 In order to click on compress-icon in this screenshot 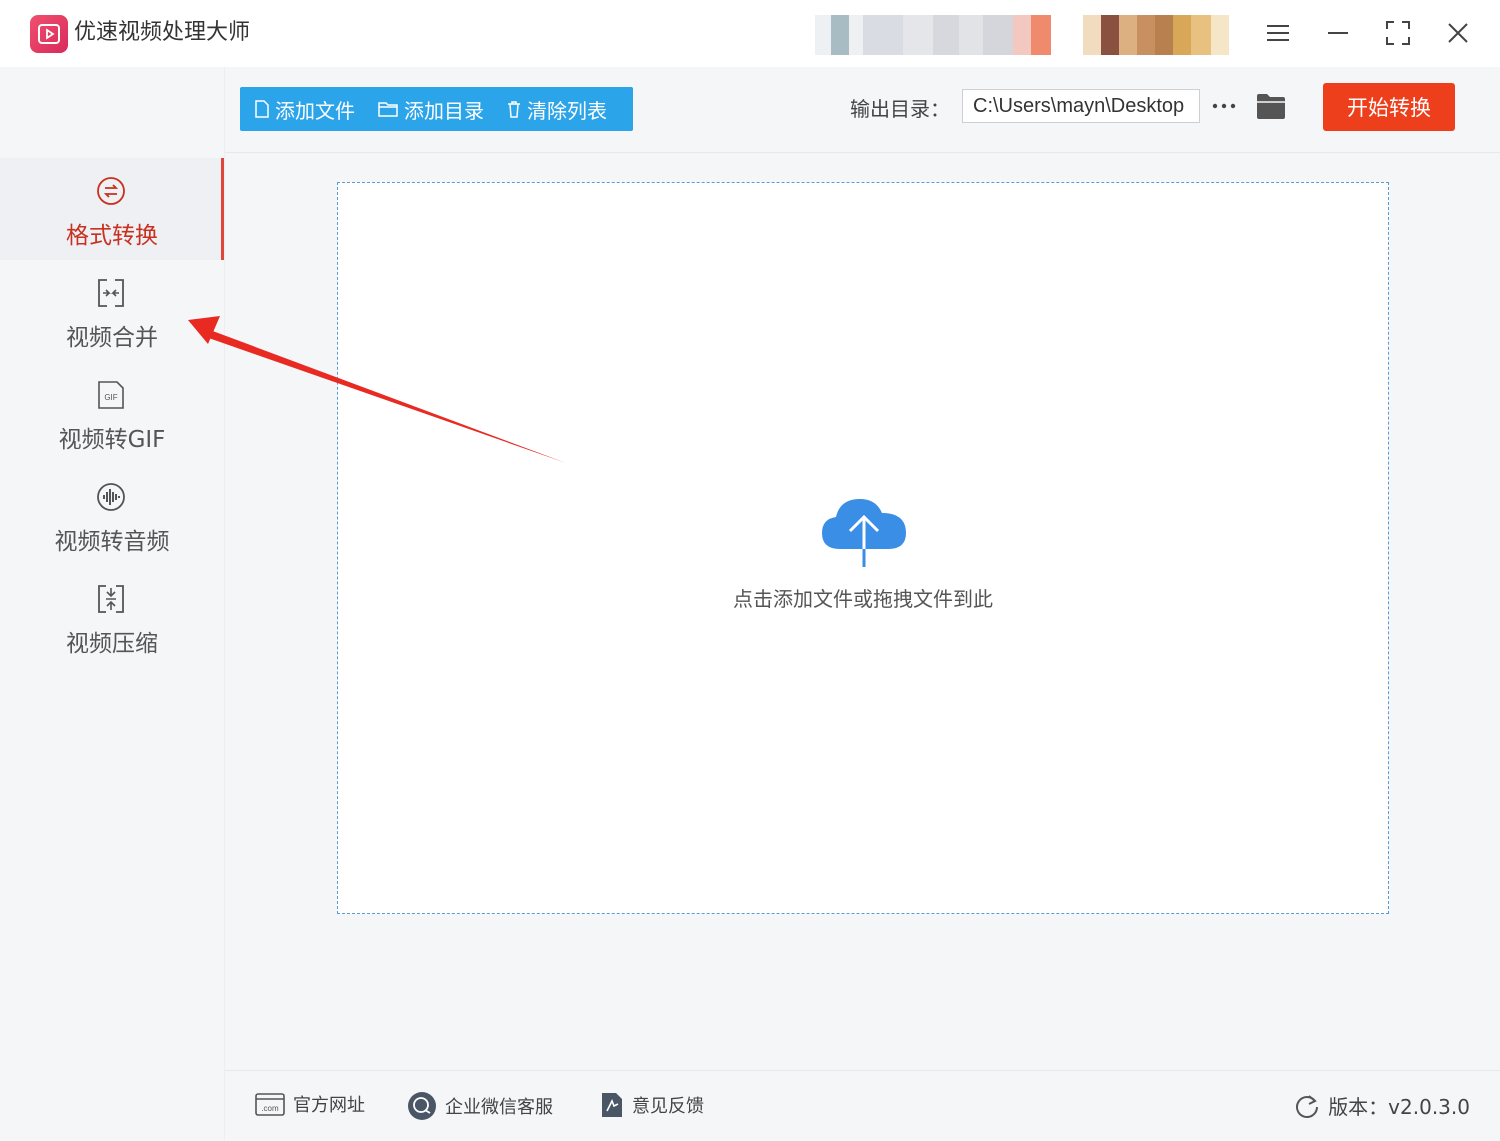, I will do `click(111, 599)`.